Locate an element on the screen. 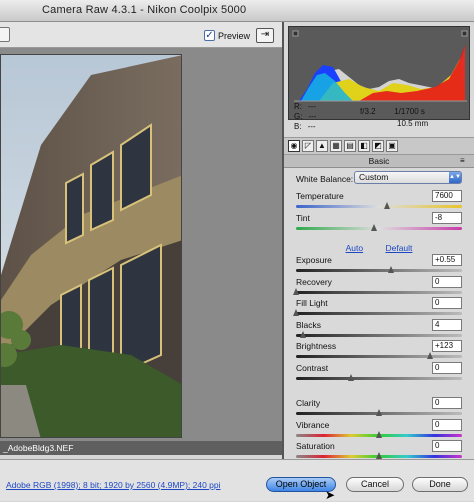 Image resolution: width=474 pixels, height=502 pixels. slider-label: Contrast is located at coordinates (312, 367).